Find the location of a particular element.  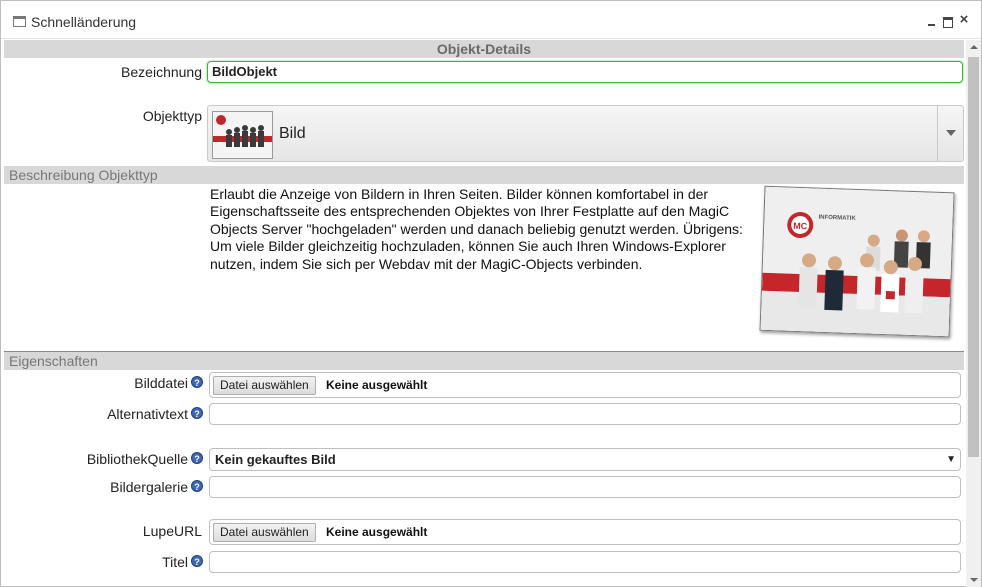

maximize-icon is located at coordinates (948, 20).